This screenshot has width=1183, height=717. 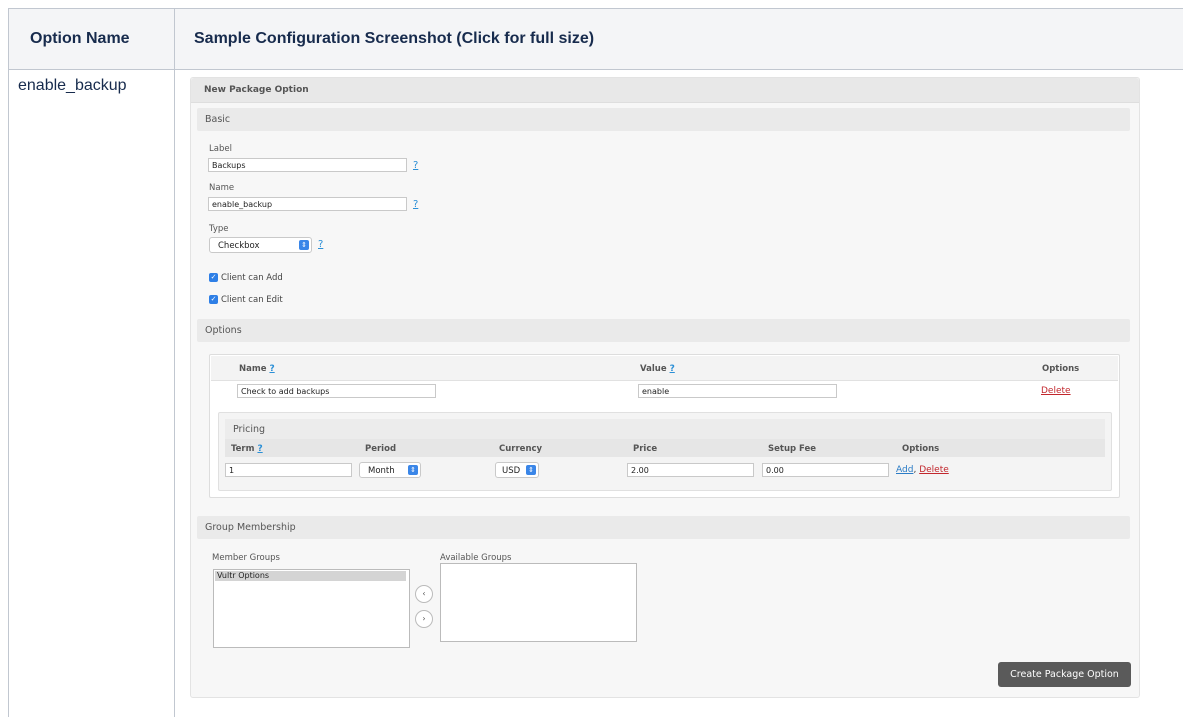 What do you see at coordinates (249, 429) in the screenshot?
I see `pricing-title: Pricing` at bounding box center [249, 429].